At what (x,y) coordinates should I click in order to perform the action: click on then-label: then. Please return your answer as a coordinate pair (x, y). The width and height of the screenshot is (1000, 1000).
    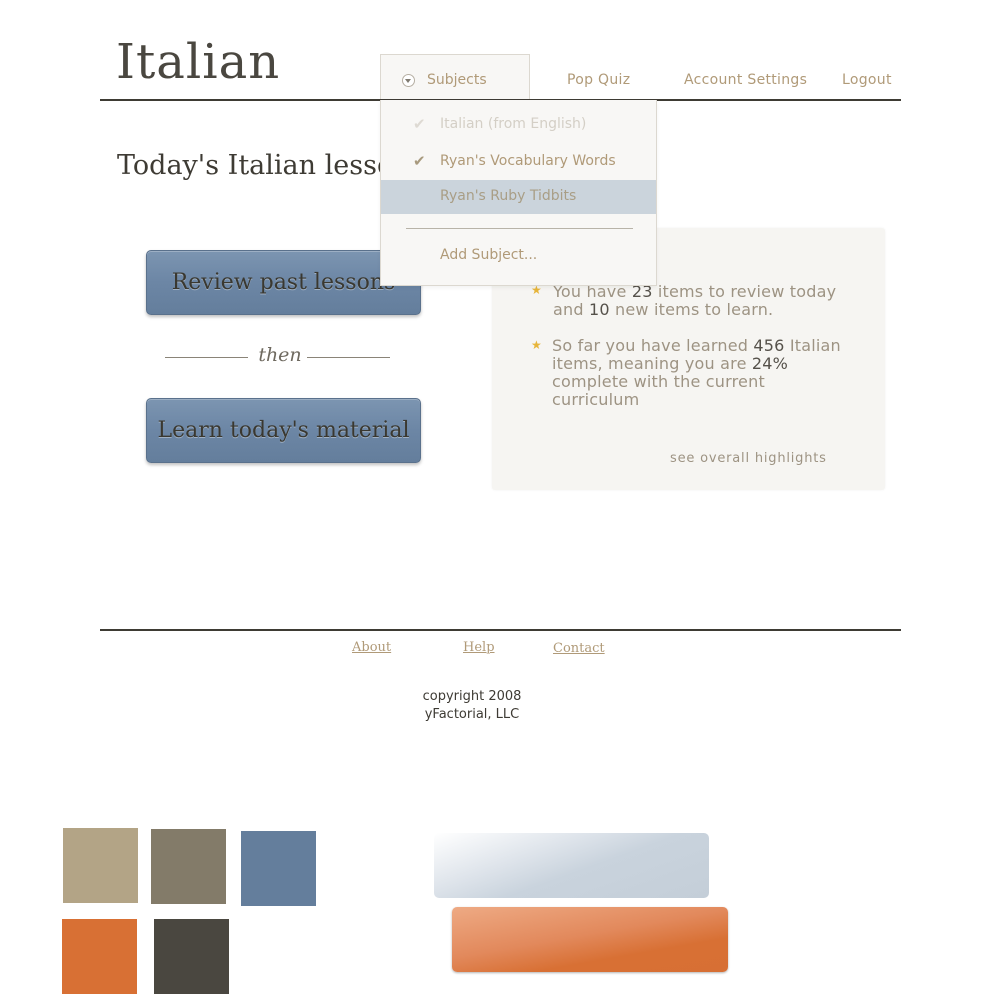
    Looking at the image, I should click on (280, 355).